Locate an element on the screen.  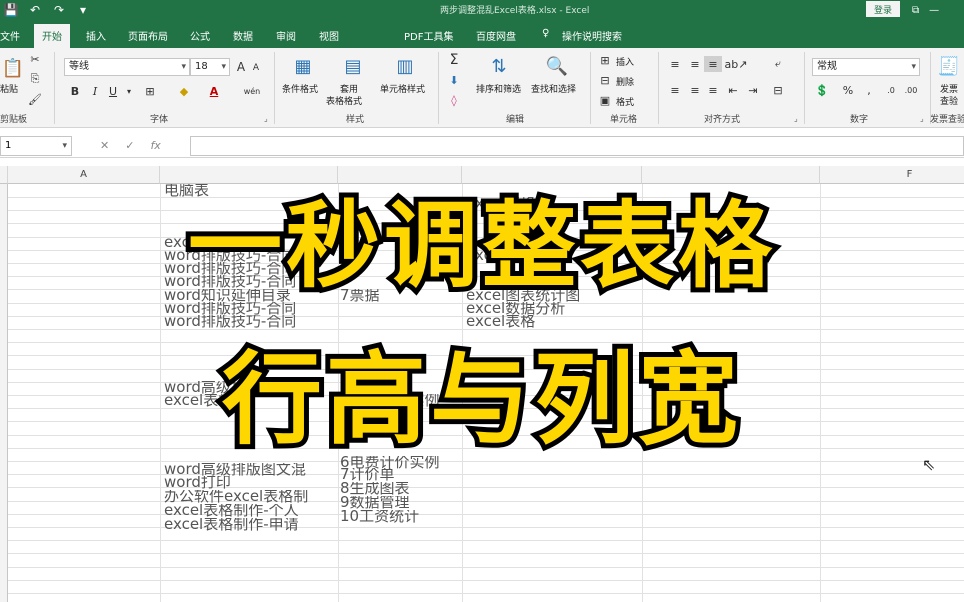
table-format-icon: ▤ is located at coordinates (353, 66).